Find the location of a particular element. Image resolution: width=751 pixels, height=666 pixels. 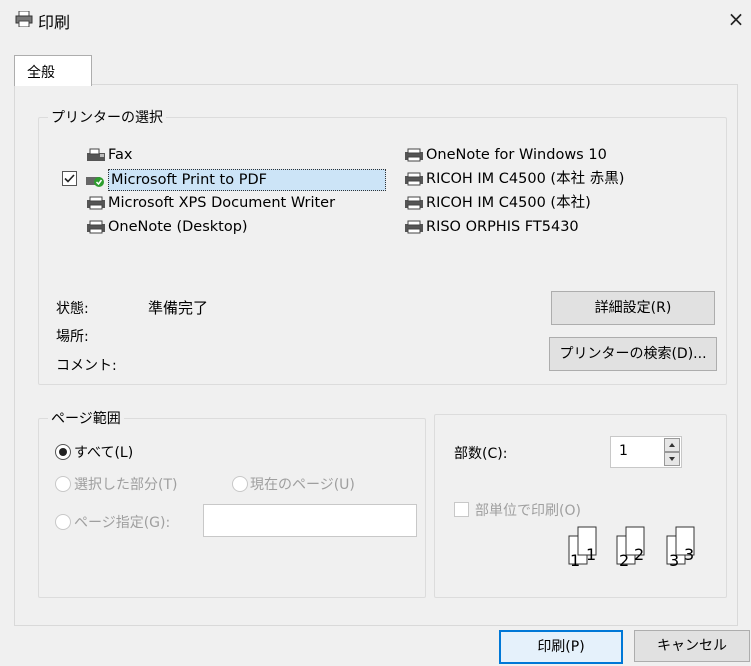

printer-name: RICOH IM C4500 (本社) is located at coordinates (508, 203).